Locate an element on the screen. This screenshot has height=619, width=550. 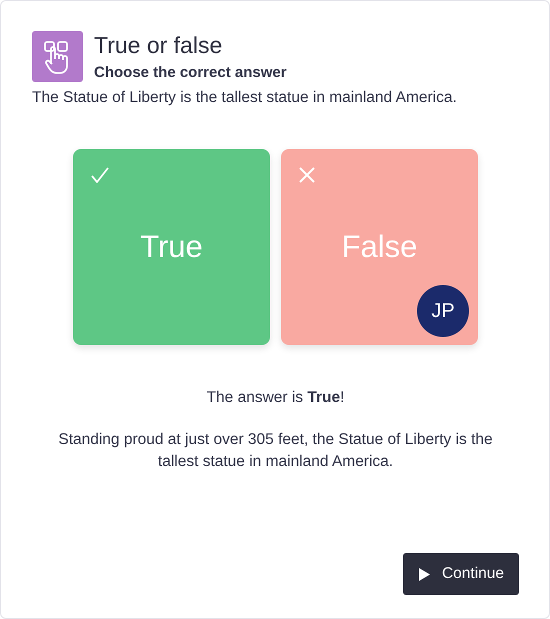
explanation-text: Standing proud at just over 305 feet, the Statue of Liberty is the tallest statue in mainland America. is located at coordinates (275, 451).